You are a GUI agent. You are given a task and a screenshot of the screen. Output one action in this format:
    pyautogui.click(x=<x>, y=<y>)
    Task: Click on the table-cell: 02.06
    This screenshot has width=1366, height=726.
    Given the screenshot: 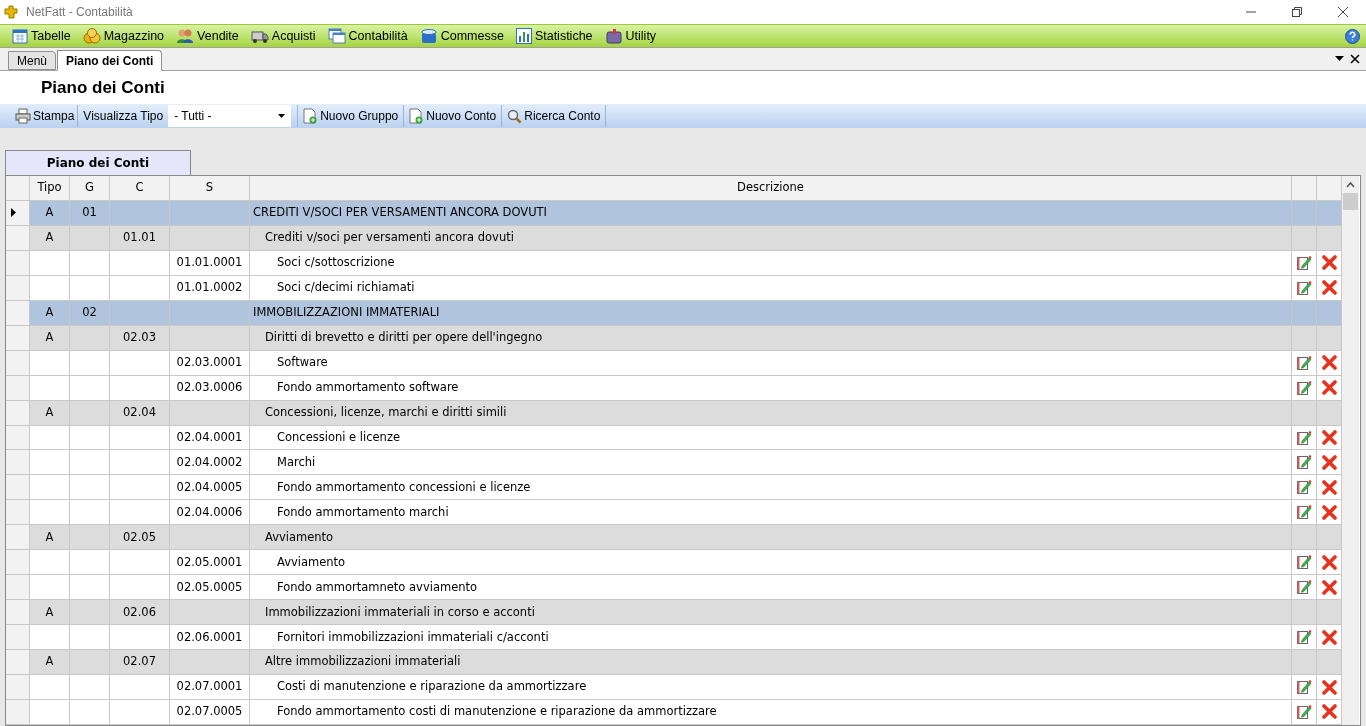 What is the action you would take?
    pyautogui.click(x=140, y=612)
    